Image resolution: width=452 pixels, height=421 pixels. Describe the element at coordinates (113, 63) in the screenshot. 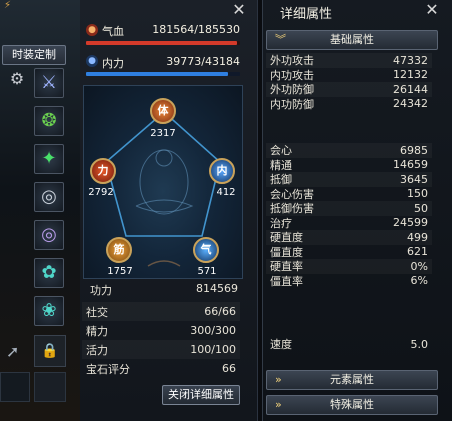

I see `mp-label: 内力` at that location.